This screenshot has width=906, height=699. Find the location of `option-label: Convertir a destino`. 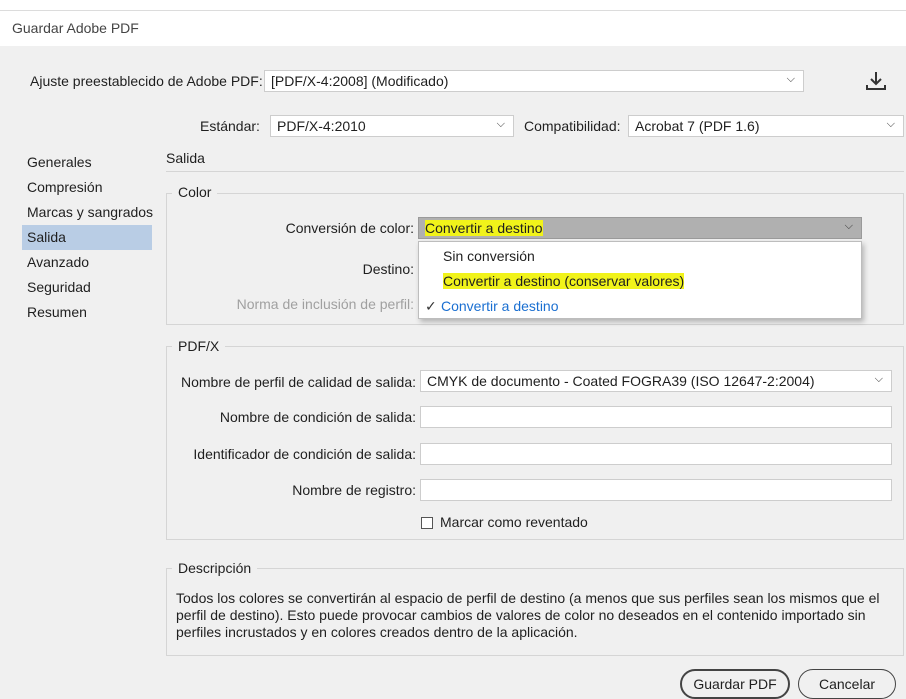

option-label: Convertir a destino is located at coordinates (500, 306).